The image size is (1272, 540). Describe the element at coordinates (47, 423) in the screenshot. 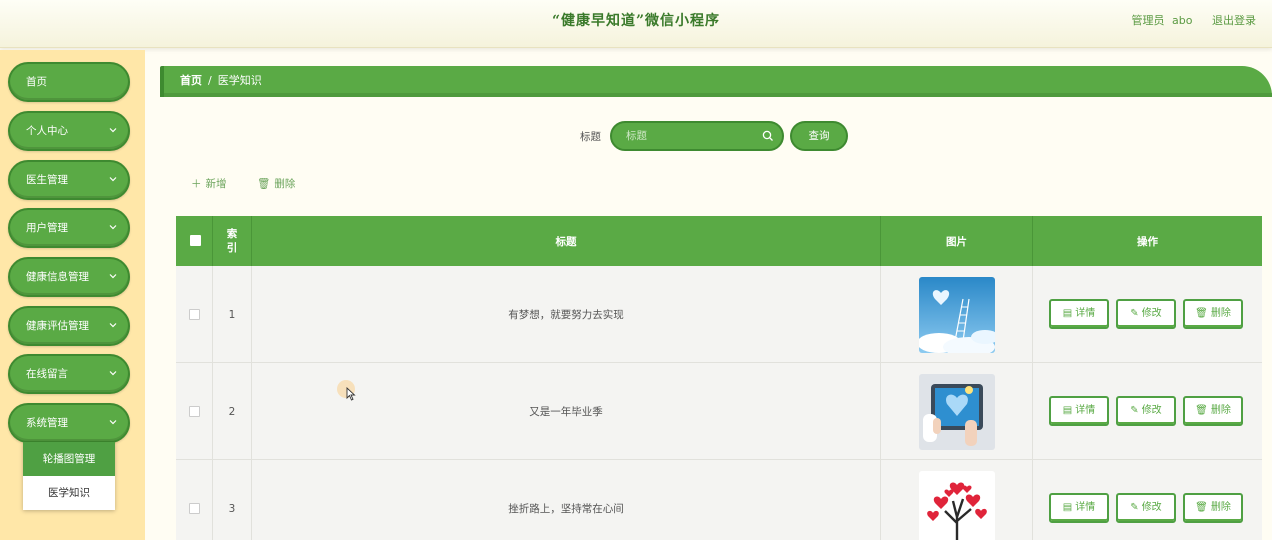

I see `sidebar-item-label: 系统管理` at that location.